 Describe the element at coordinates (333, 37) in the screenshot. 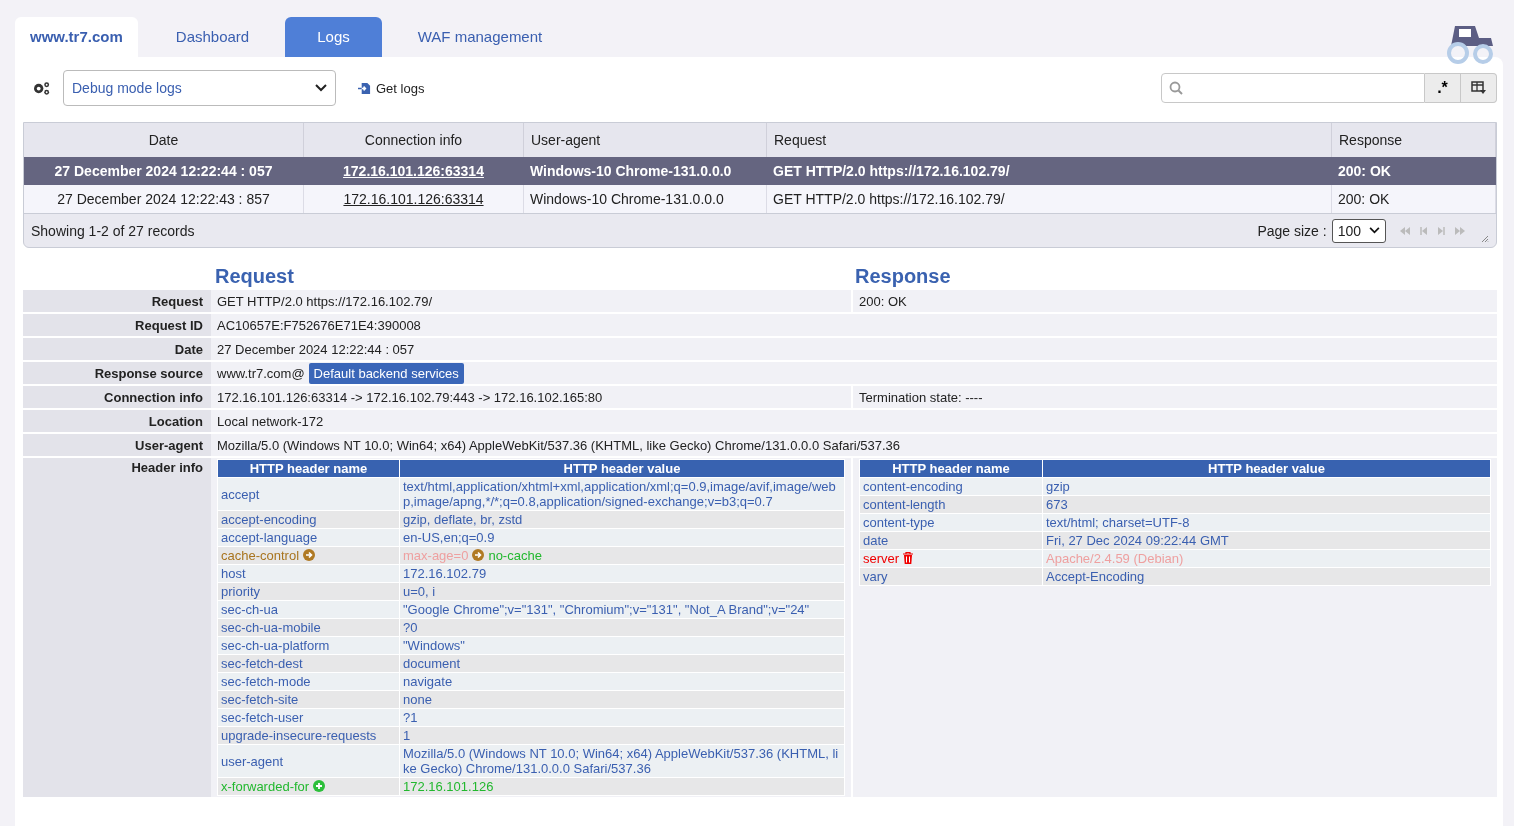

I see `tab: Logs` at that location.